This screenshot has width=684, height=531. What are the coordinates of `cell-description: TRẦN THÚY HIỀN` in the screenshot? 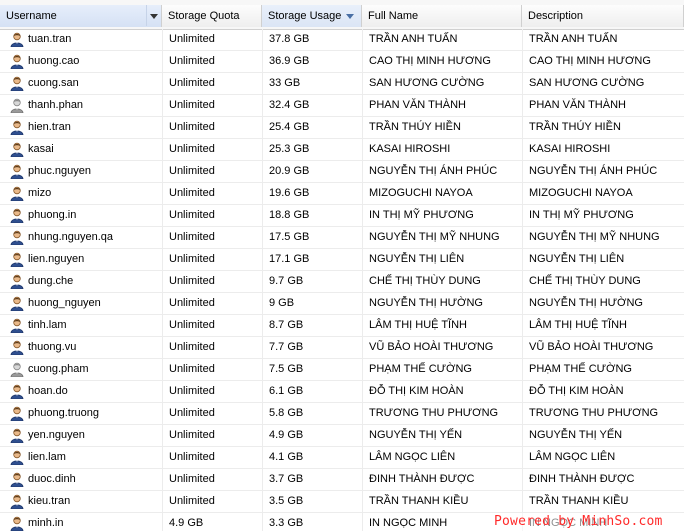 It's located at (575, 127).